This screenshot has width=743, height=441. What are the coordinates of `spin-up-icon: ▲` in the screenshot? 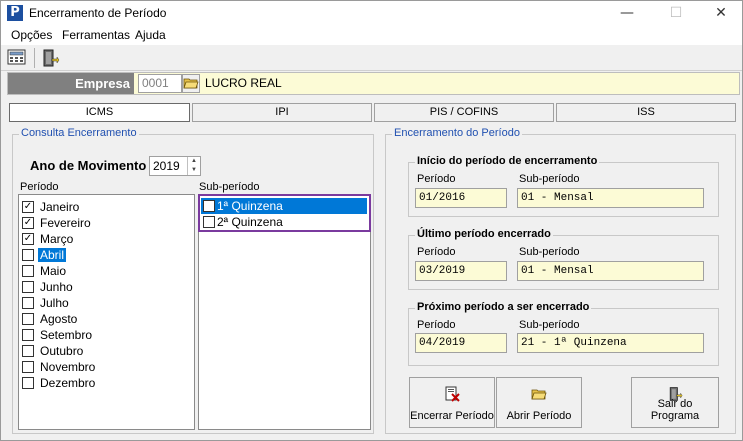 It's located at (194, 161).